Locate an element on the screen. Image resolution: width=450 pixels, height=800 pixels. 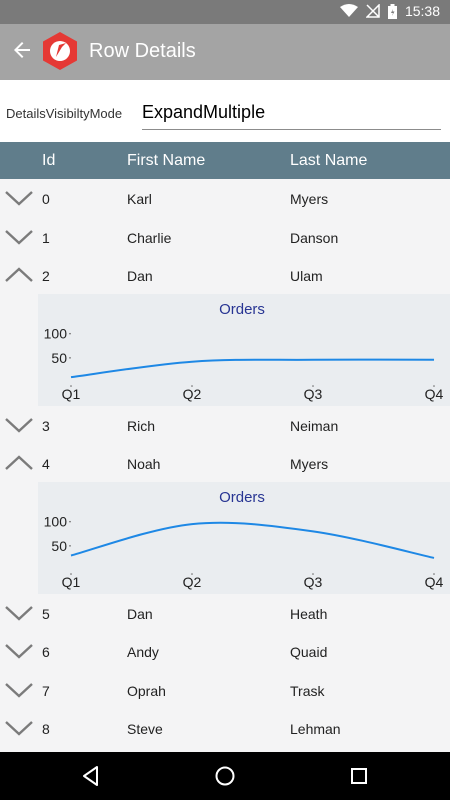
table-row: 4 Noah Myers is located at coordinates (225, 463).